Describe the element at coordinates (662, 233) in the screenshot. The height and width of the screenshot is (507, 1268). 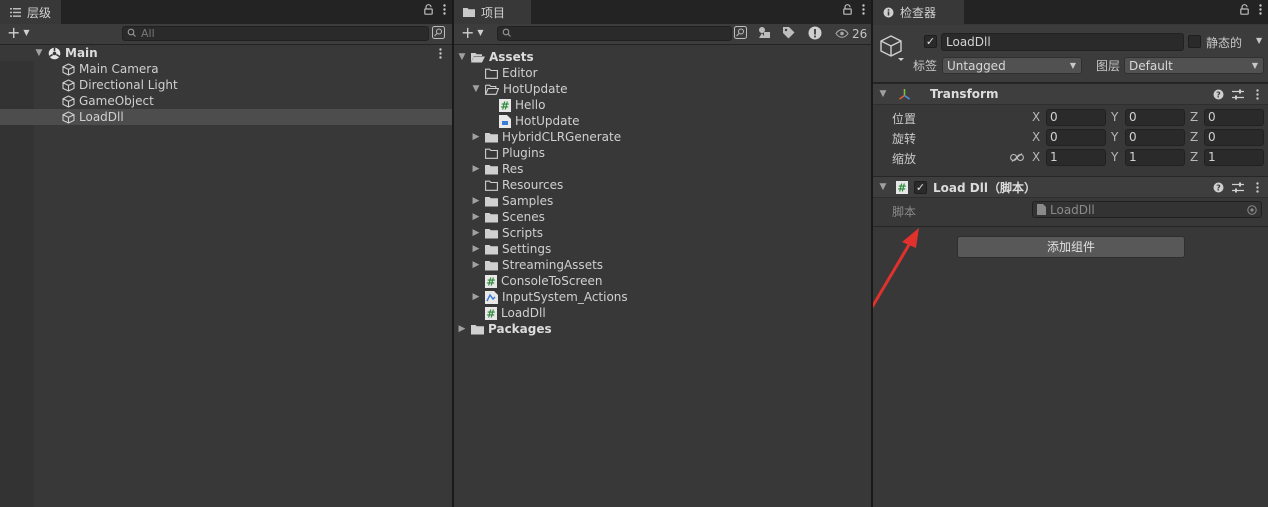
I see `project-folder: ▶ Scripts` at that location.